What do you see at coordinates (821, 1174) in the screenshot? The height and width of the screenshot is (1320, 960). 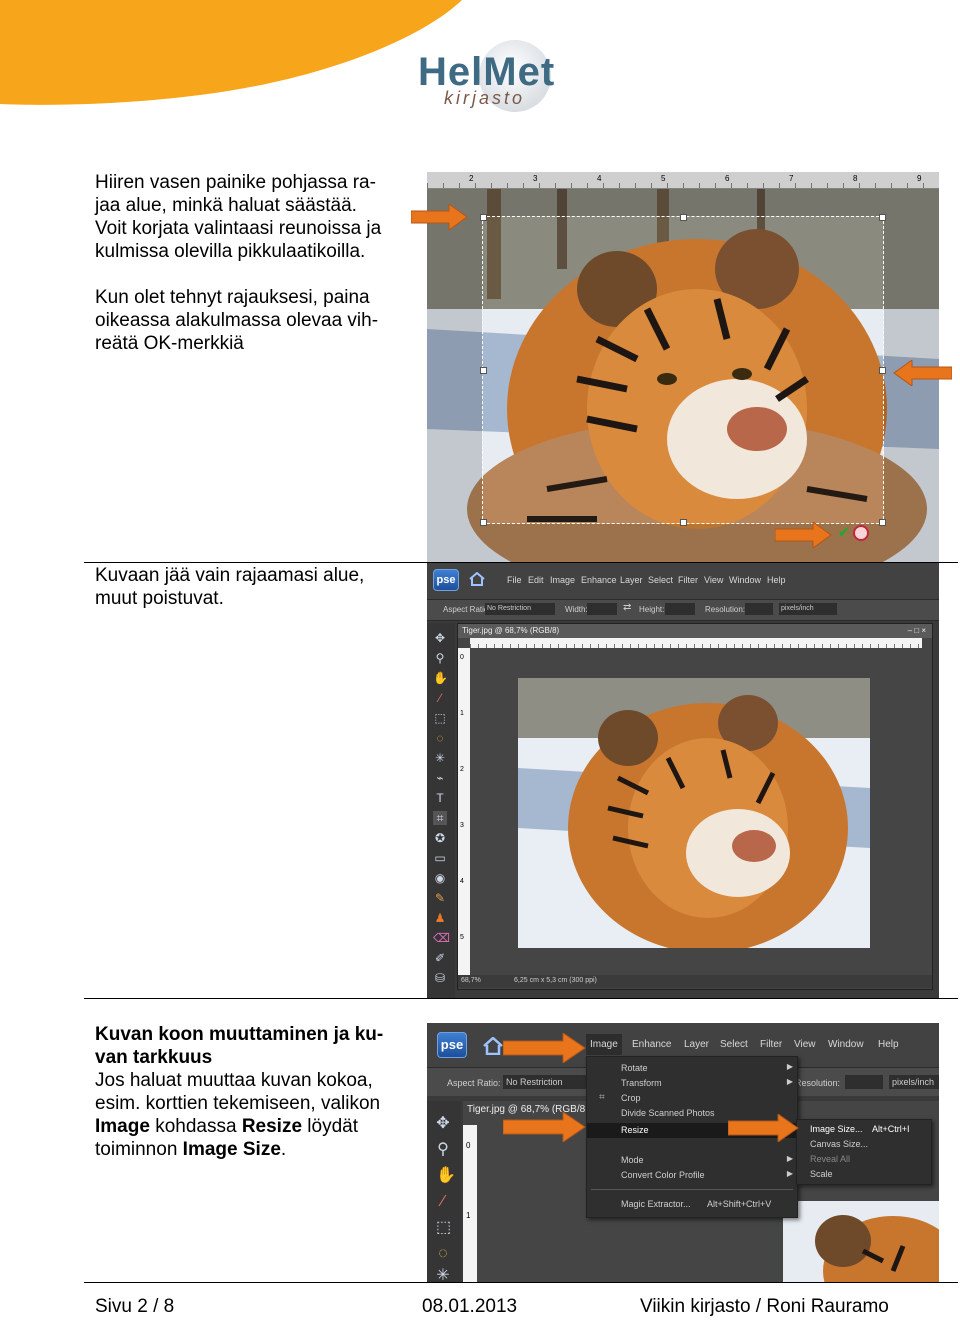 I see `menu-item-label: Scale` at bounding box center [821, 1174].